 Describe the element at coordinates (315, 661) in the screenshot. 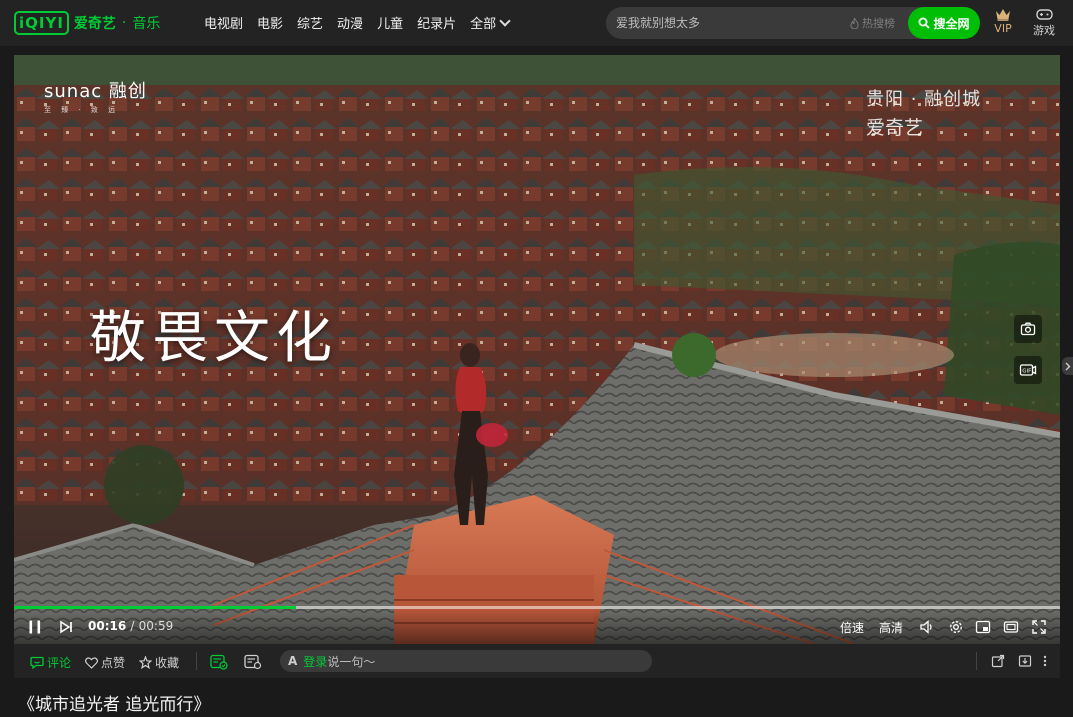

I see `login-link: 登录` at that location.